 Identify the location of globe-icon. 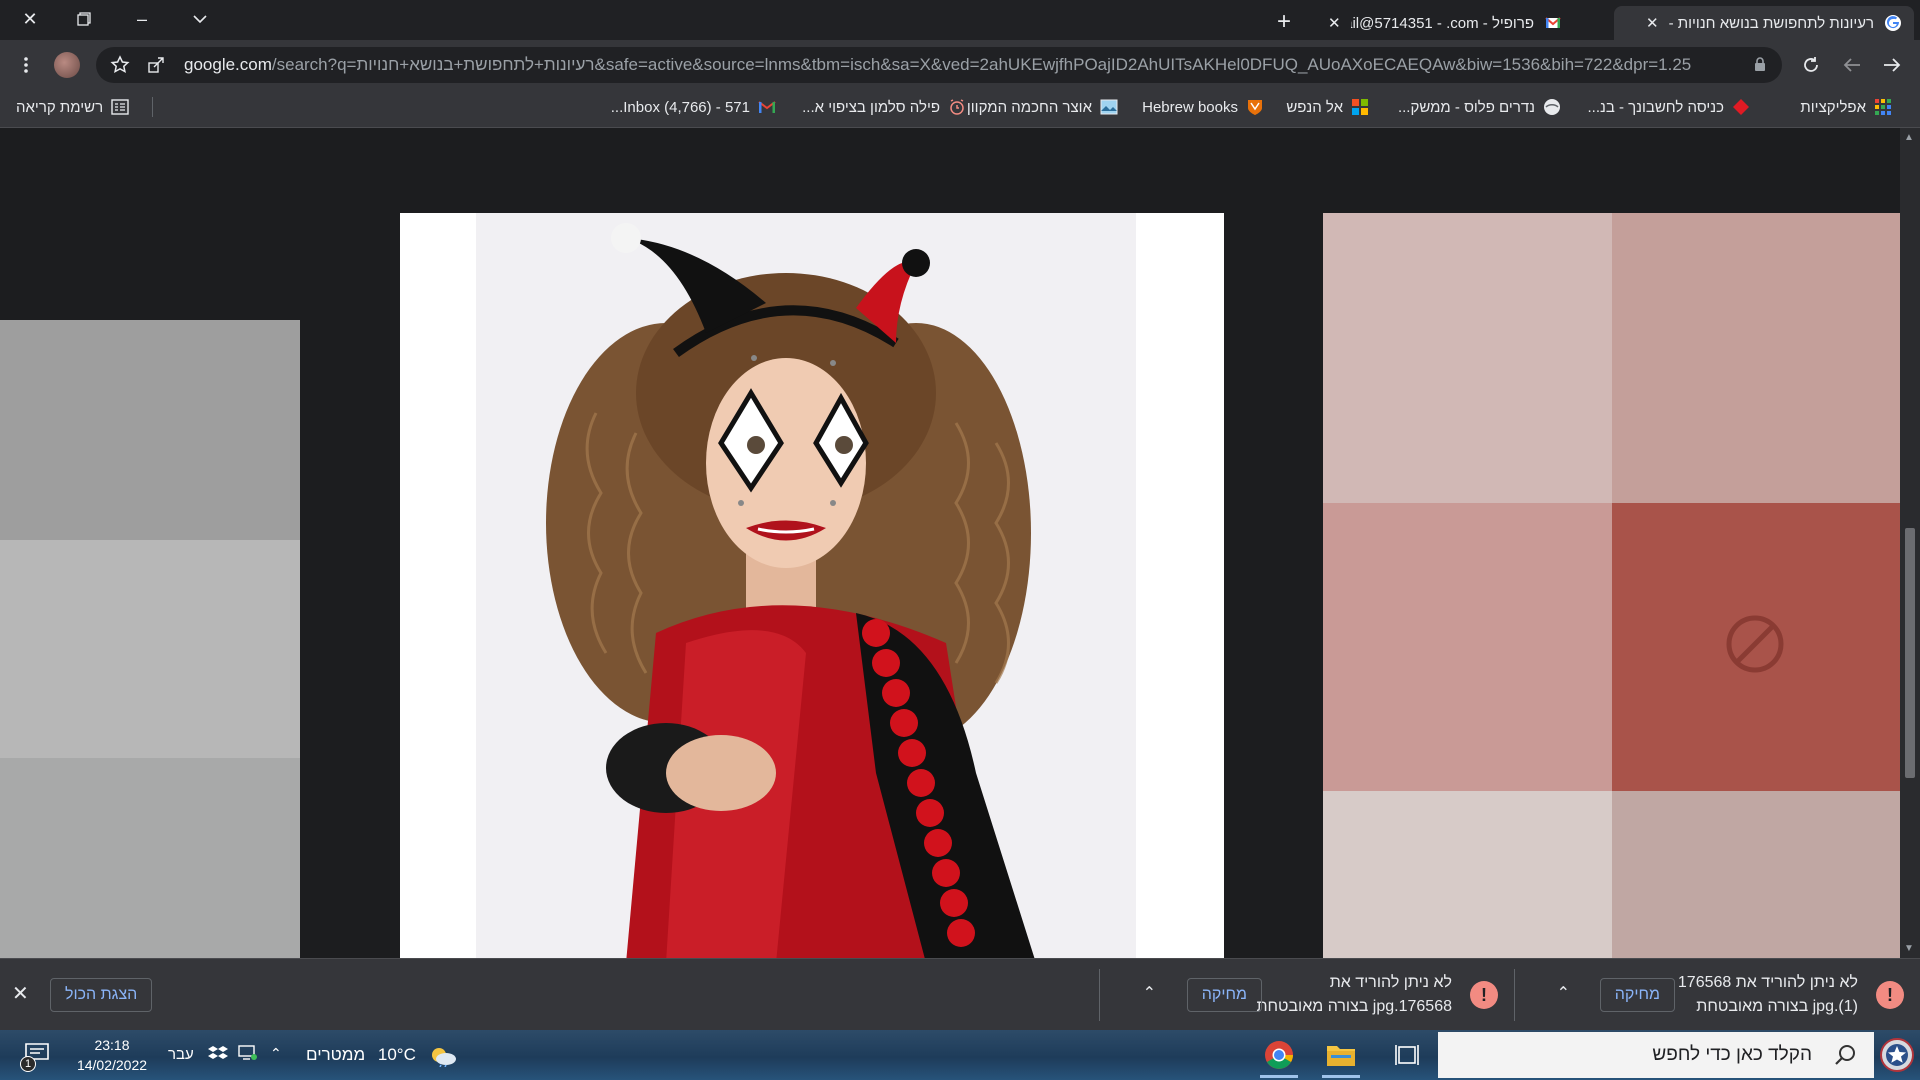
(1552, 107).